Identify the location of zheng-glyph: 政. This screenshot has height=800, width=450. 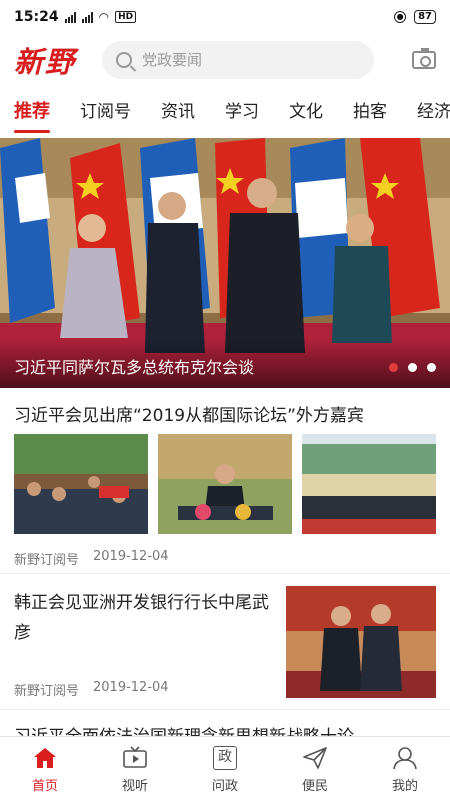
(225, 757).